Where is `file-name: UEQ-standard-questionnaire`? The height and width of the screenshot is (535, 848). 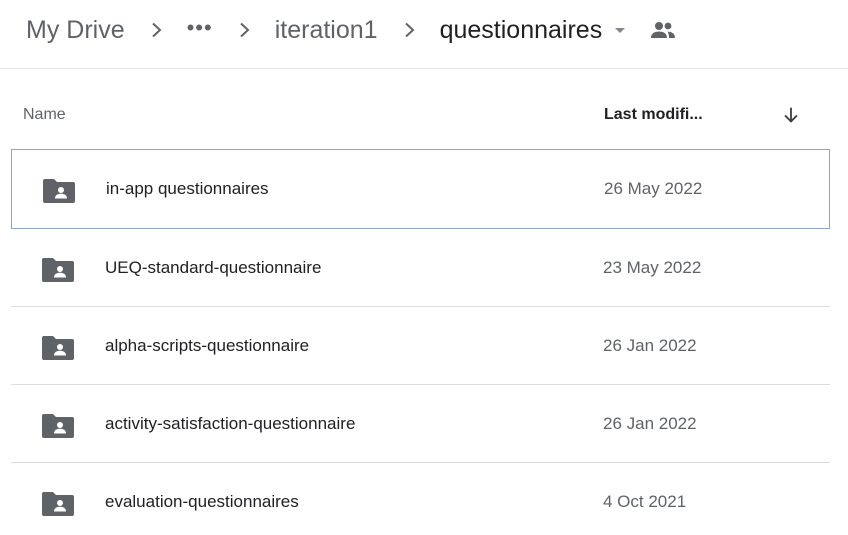
file-name: UEQ-standard-questionnaire is located at coordinates (213, 267).